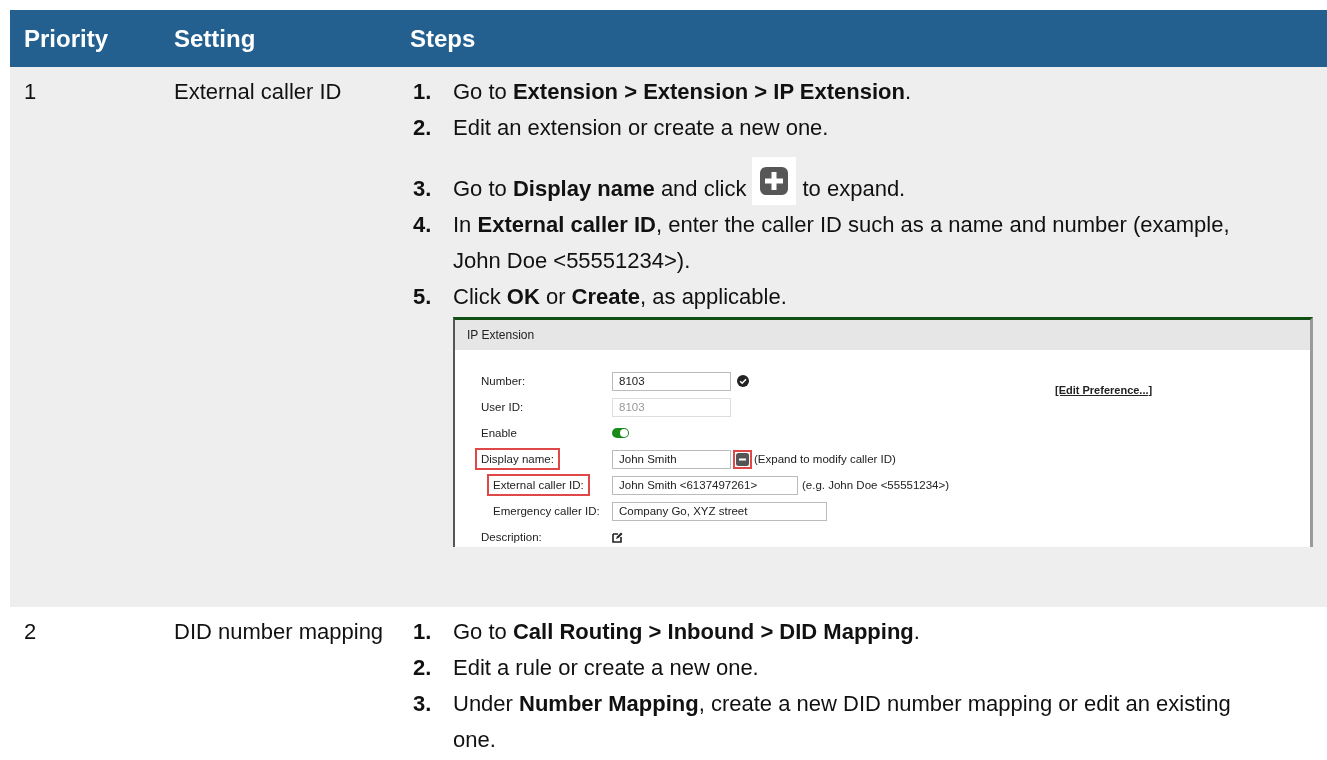 The image size is (1327, 760). Describe the element at coordinates (30, 631) in the screenshot. I see `table-cell: 2` at that location.